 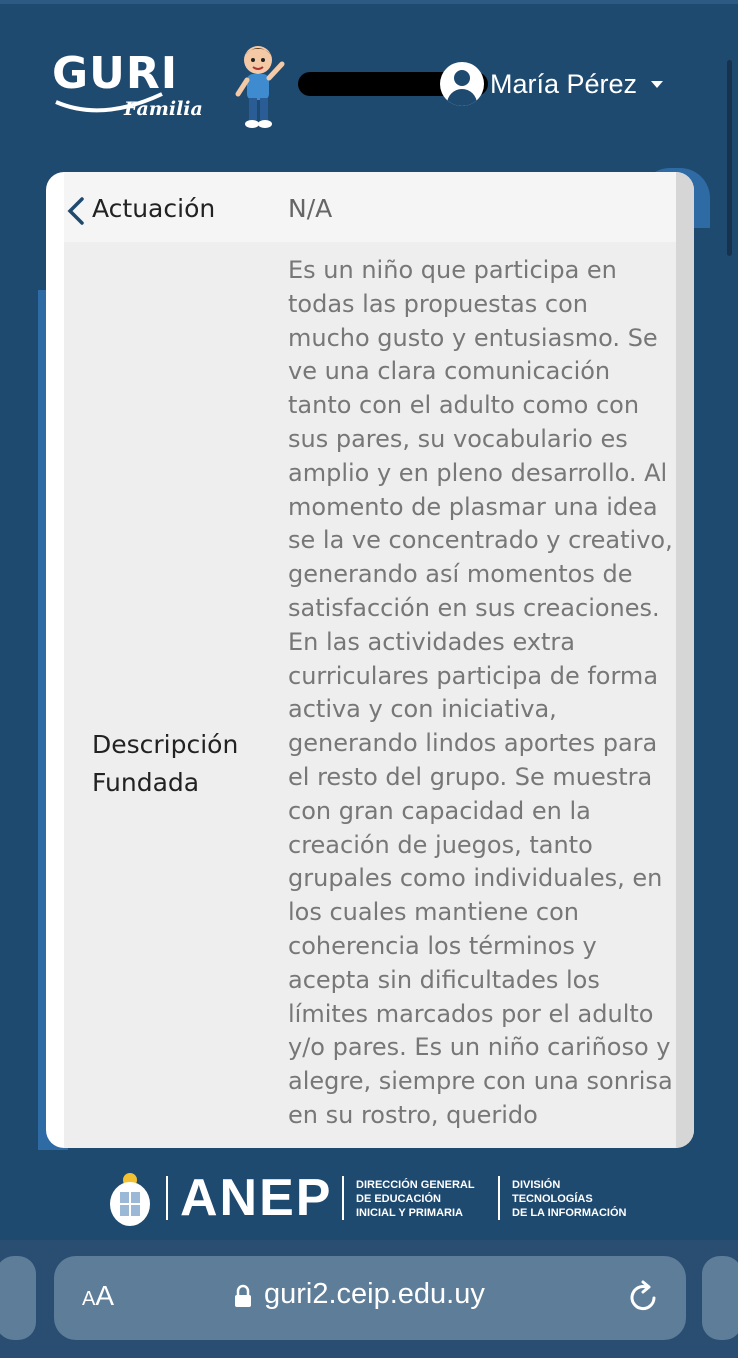 I want to click on reload-icon, so click(x=644, y=1297).